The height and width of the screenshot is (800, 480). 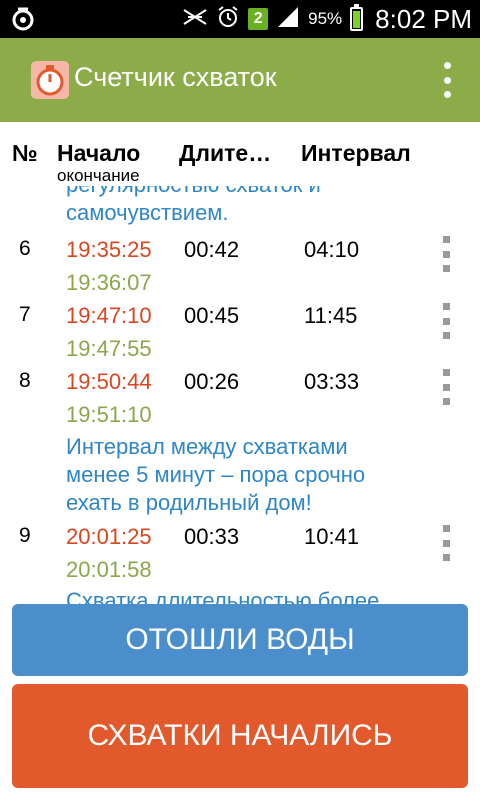 What do you see at coordinates (332, 249) in the screenshot?
I see `row-interval: 04:10` at bounding box center [332, 249].